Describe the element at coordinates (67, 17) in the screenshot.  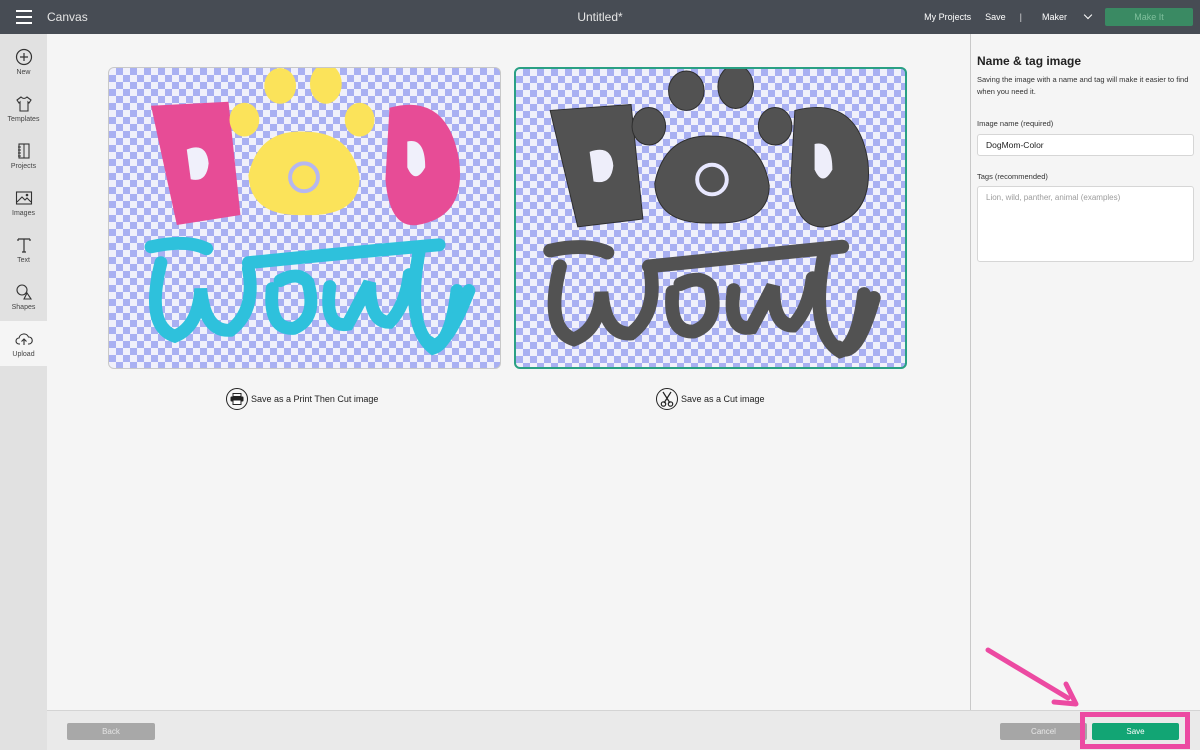
I see `app-title: Canvas` at that location.